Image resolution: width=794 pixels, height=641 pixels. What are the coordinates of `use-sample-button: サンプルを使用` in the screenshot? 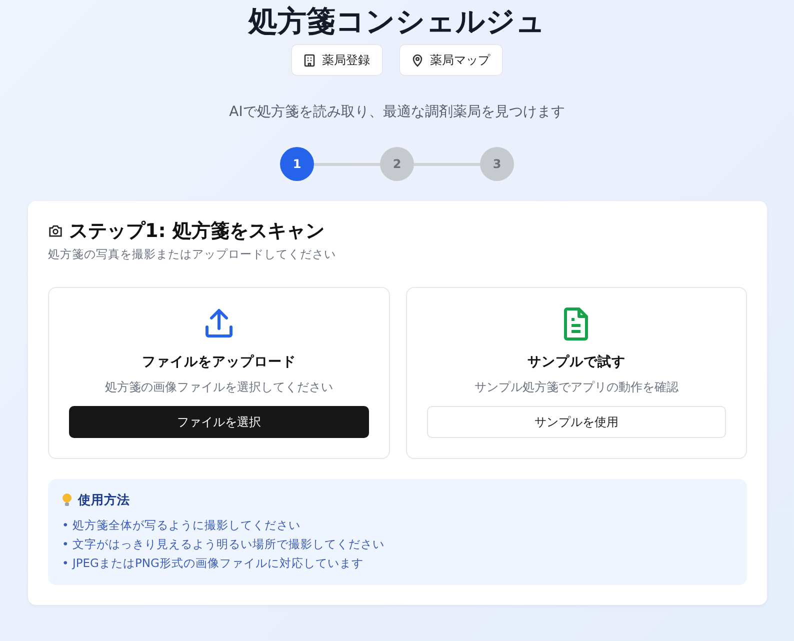 It's located at (576, 422).